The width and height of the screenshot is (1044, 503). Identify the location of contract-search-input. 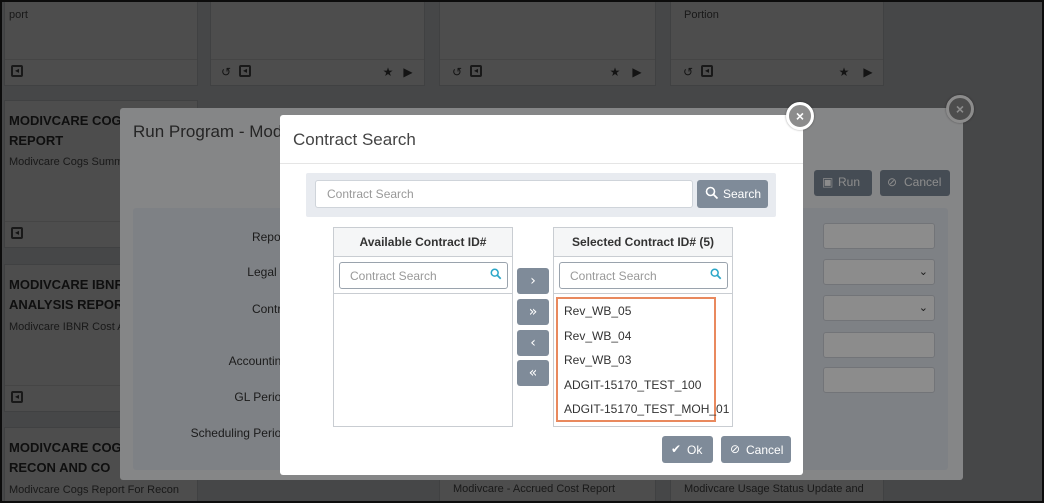
(504, 194).